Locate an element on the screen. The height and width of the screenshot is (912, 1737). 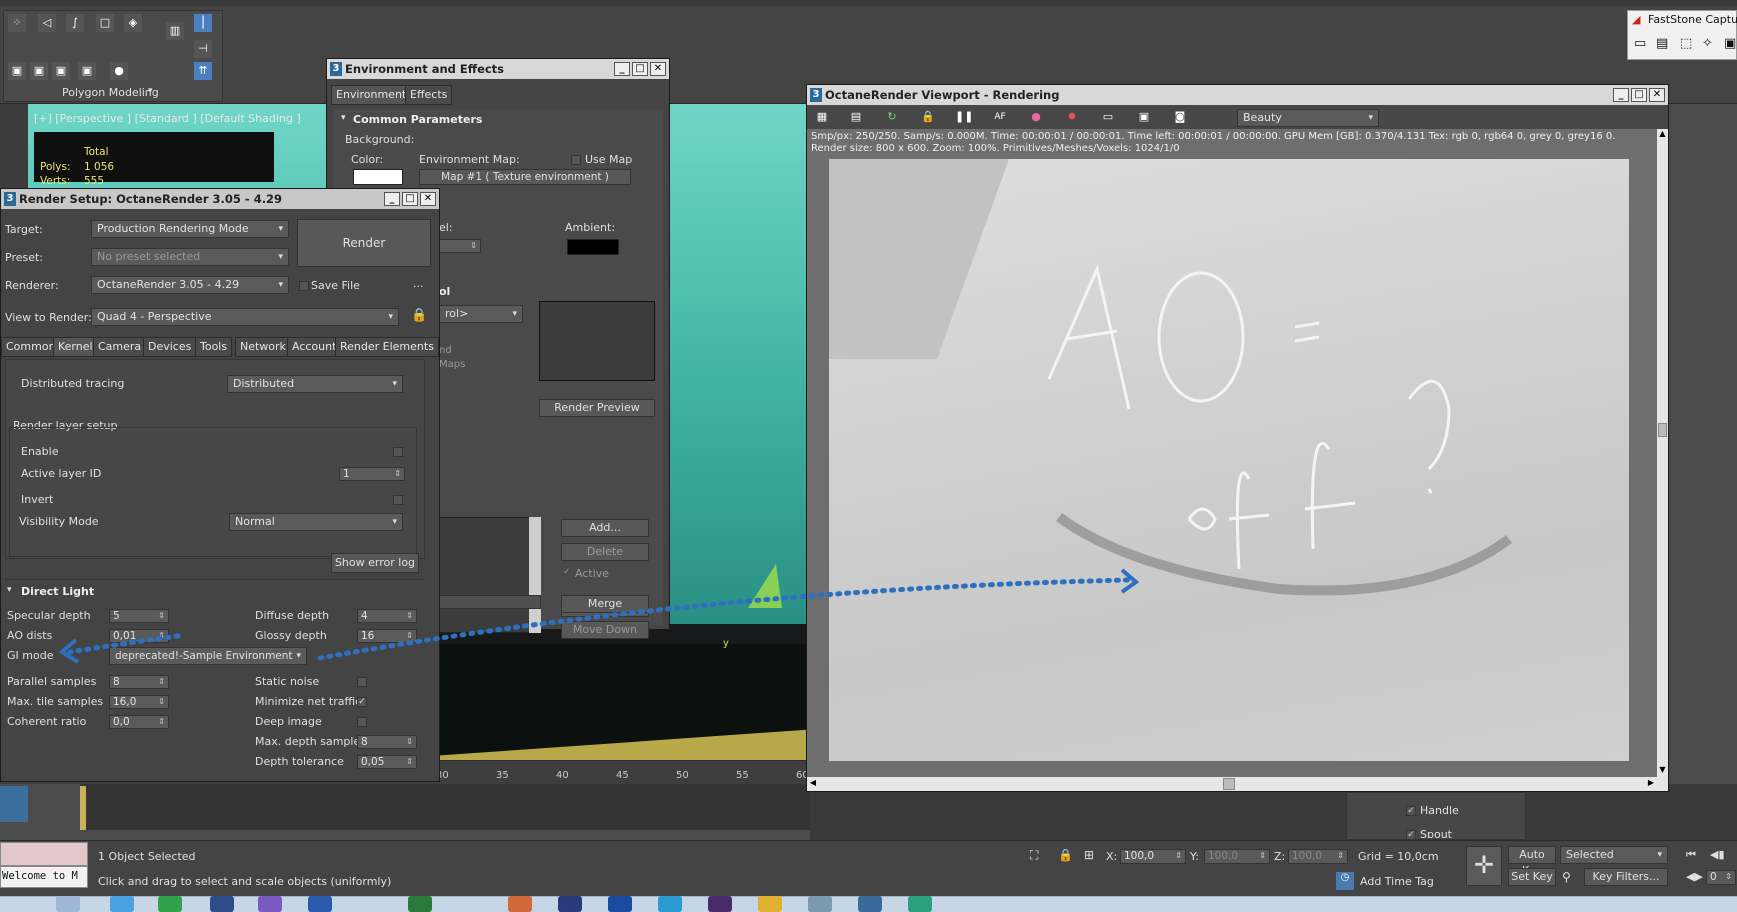
exposure-dropdown: rol> is located at coordinates (481, 314).